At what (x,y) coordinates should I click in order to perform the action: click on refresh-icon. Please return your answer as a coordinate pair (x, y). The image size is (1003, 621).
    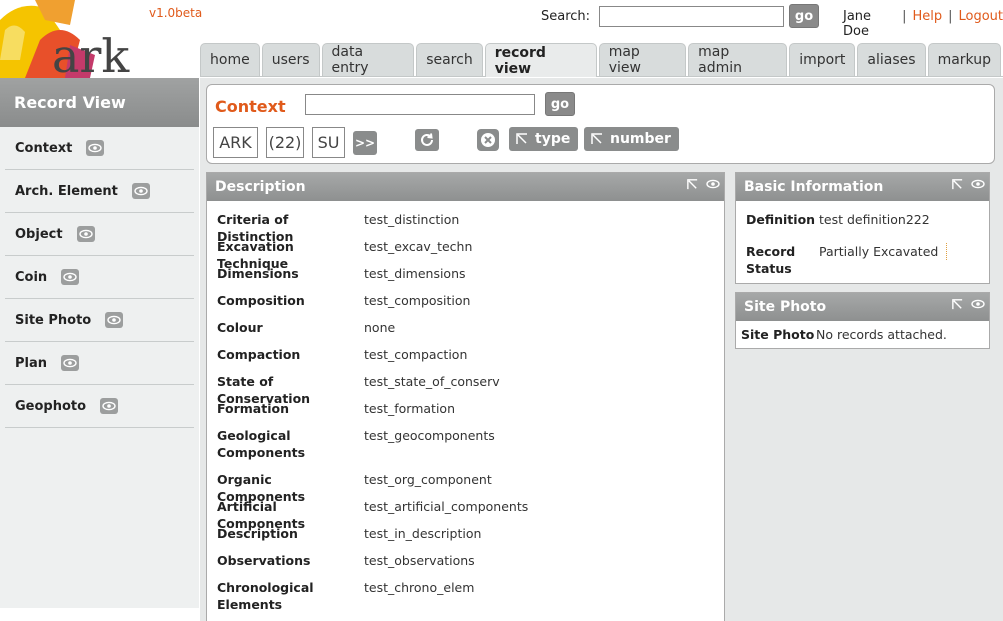
    Looking at the image, I should click on (427, 140).